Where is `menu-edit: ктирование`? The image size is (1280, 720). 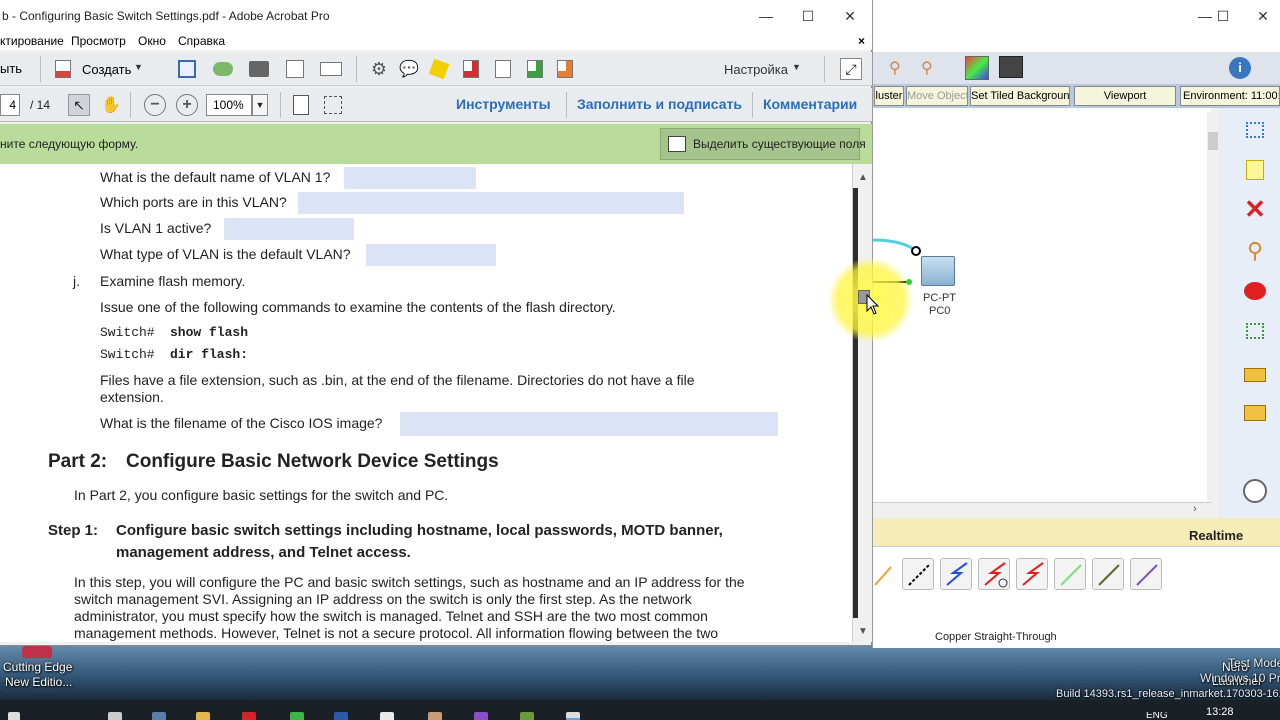
menu-edit: ктирование is located at coordinates (32, 41).